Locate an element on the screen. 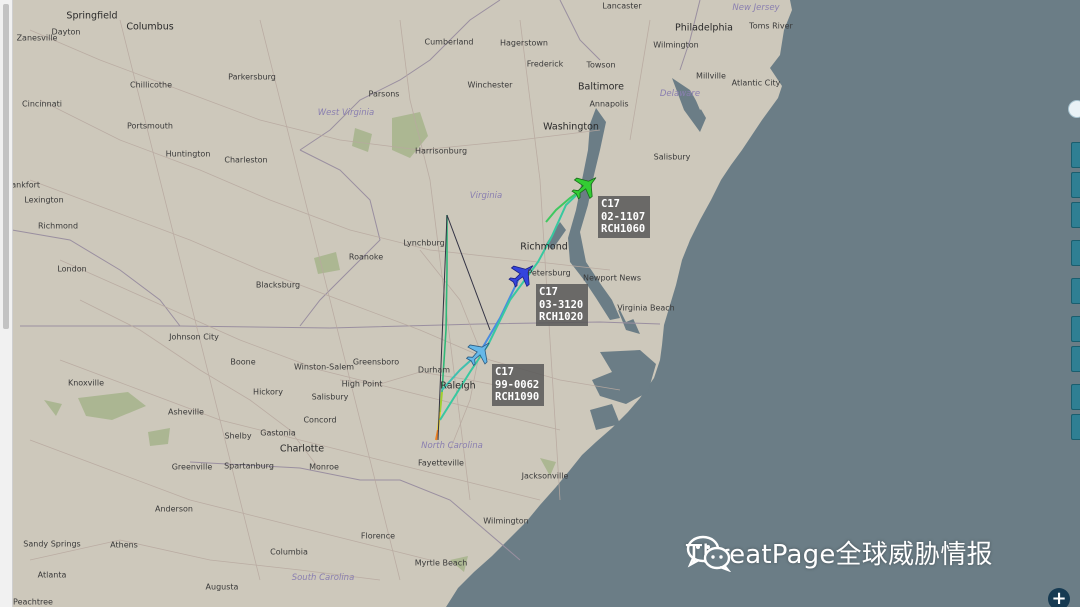 Image resolution: width=1080 pixels, height=607 pixels. flight-callsign: RCH1060 is located at coordinates (623, 229).